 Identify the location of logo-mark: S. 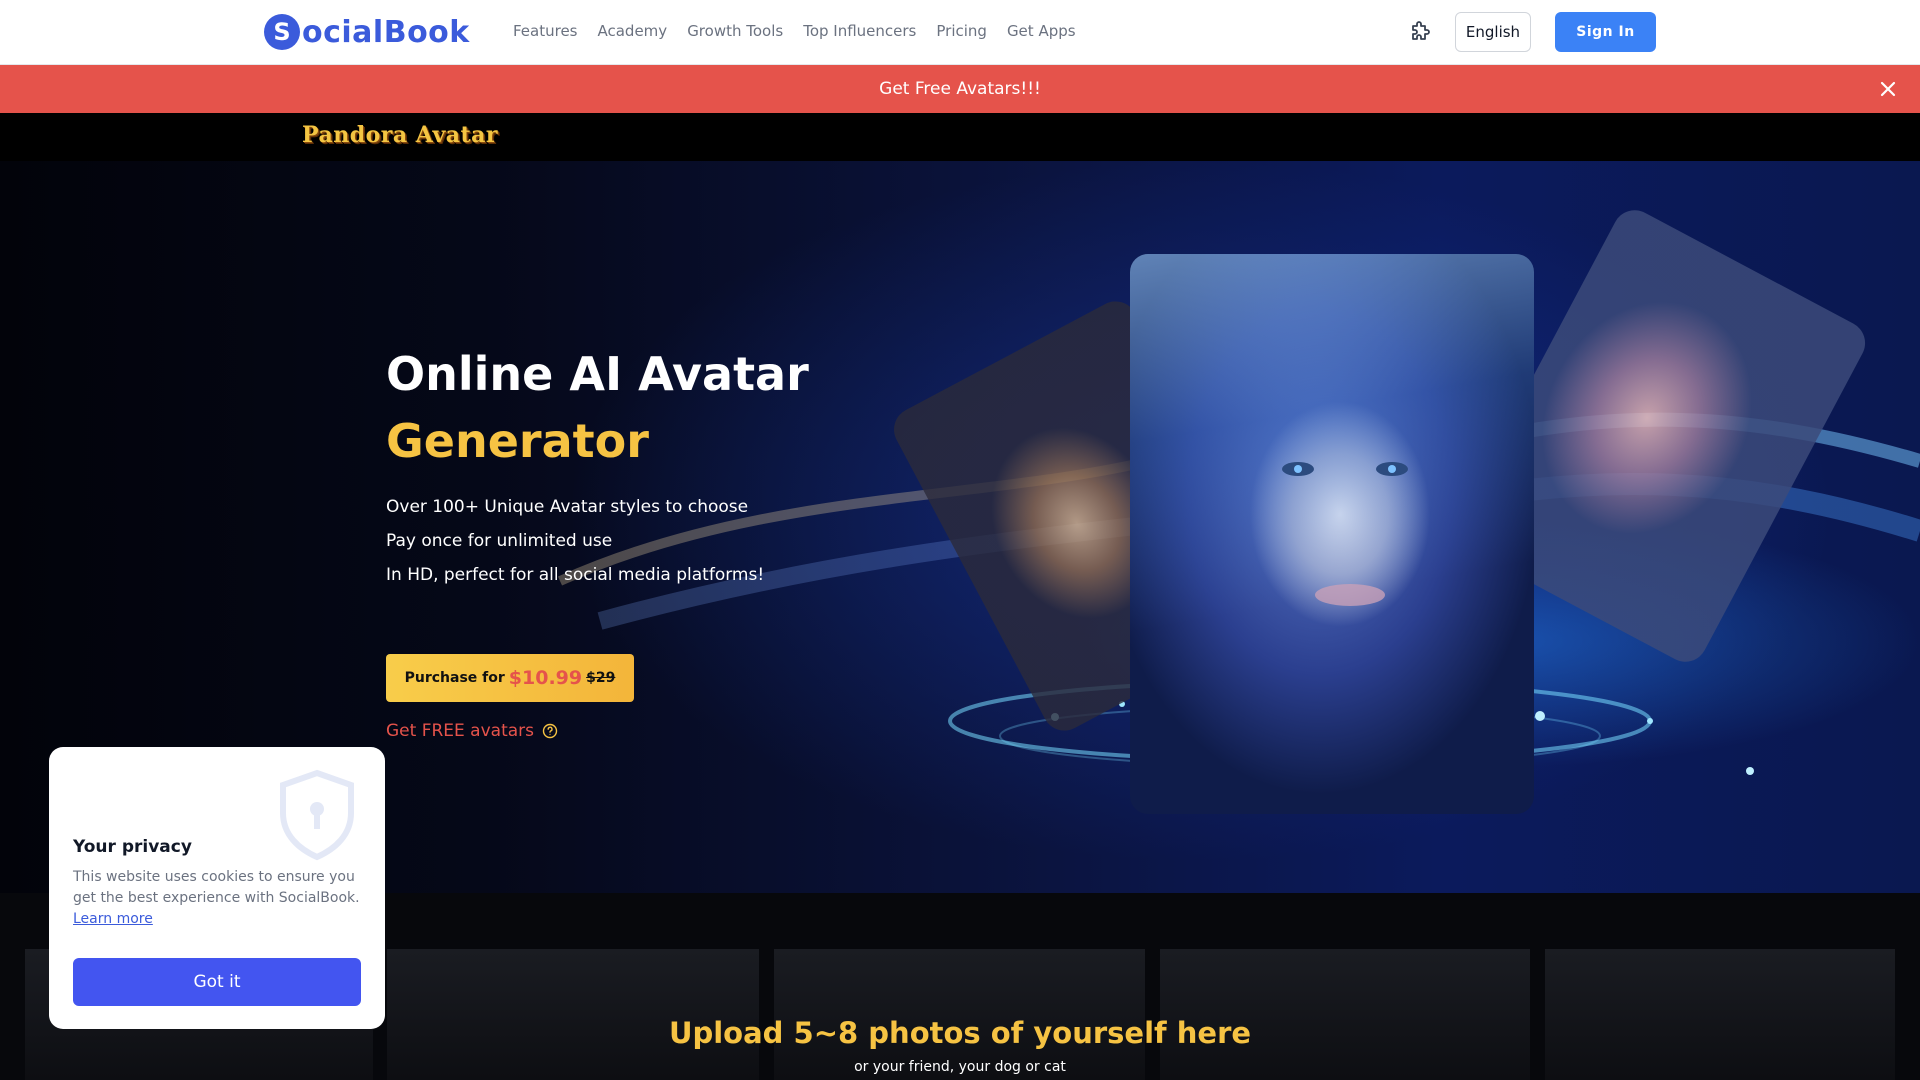
(282, 32).